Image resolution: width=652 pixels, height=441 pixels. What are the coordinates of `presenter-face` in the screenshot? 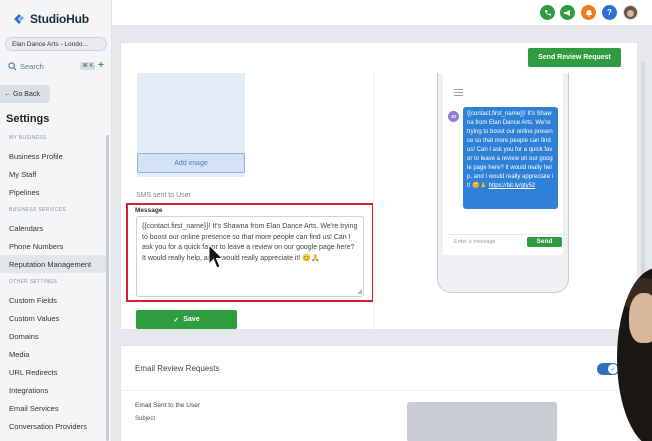 It's located at (640, 318).